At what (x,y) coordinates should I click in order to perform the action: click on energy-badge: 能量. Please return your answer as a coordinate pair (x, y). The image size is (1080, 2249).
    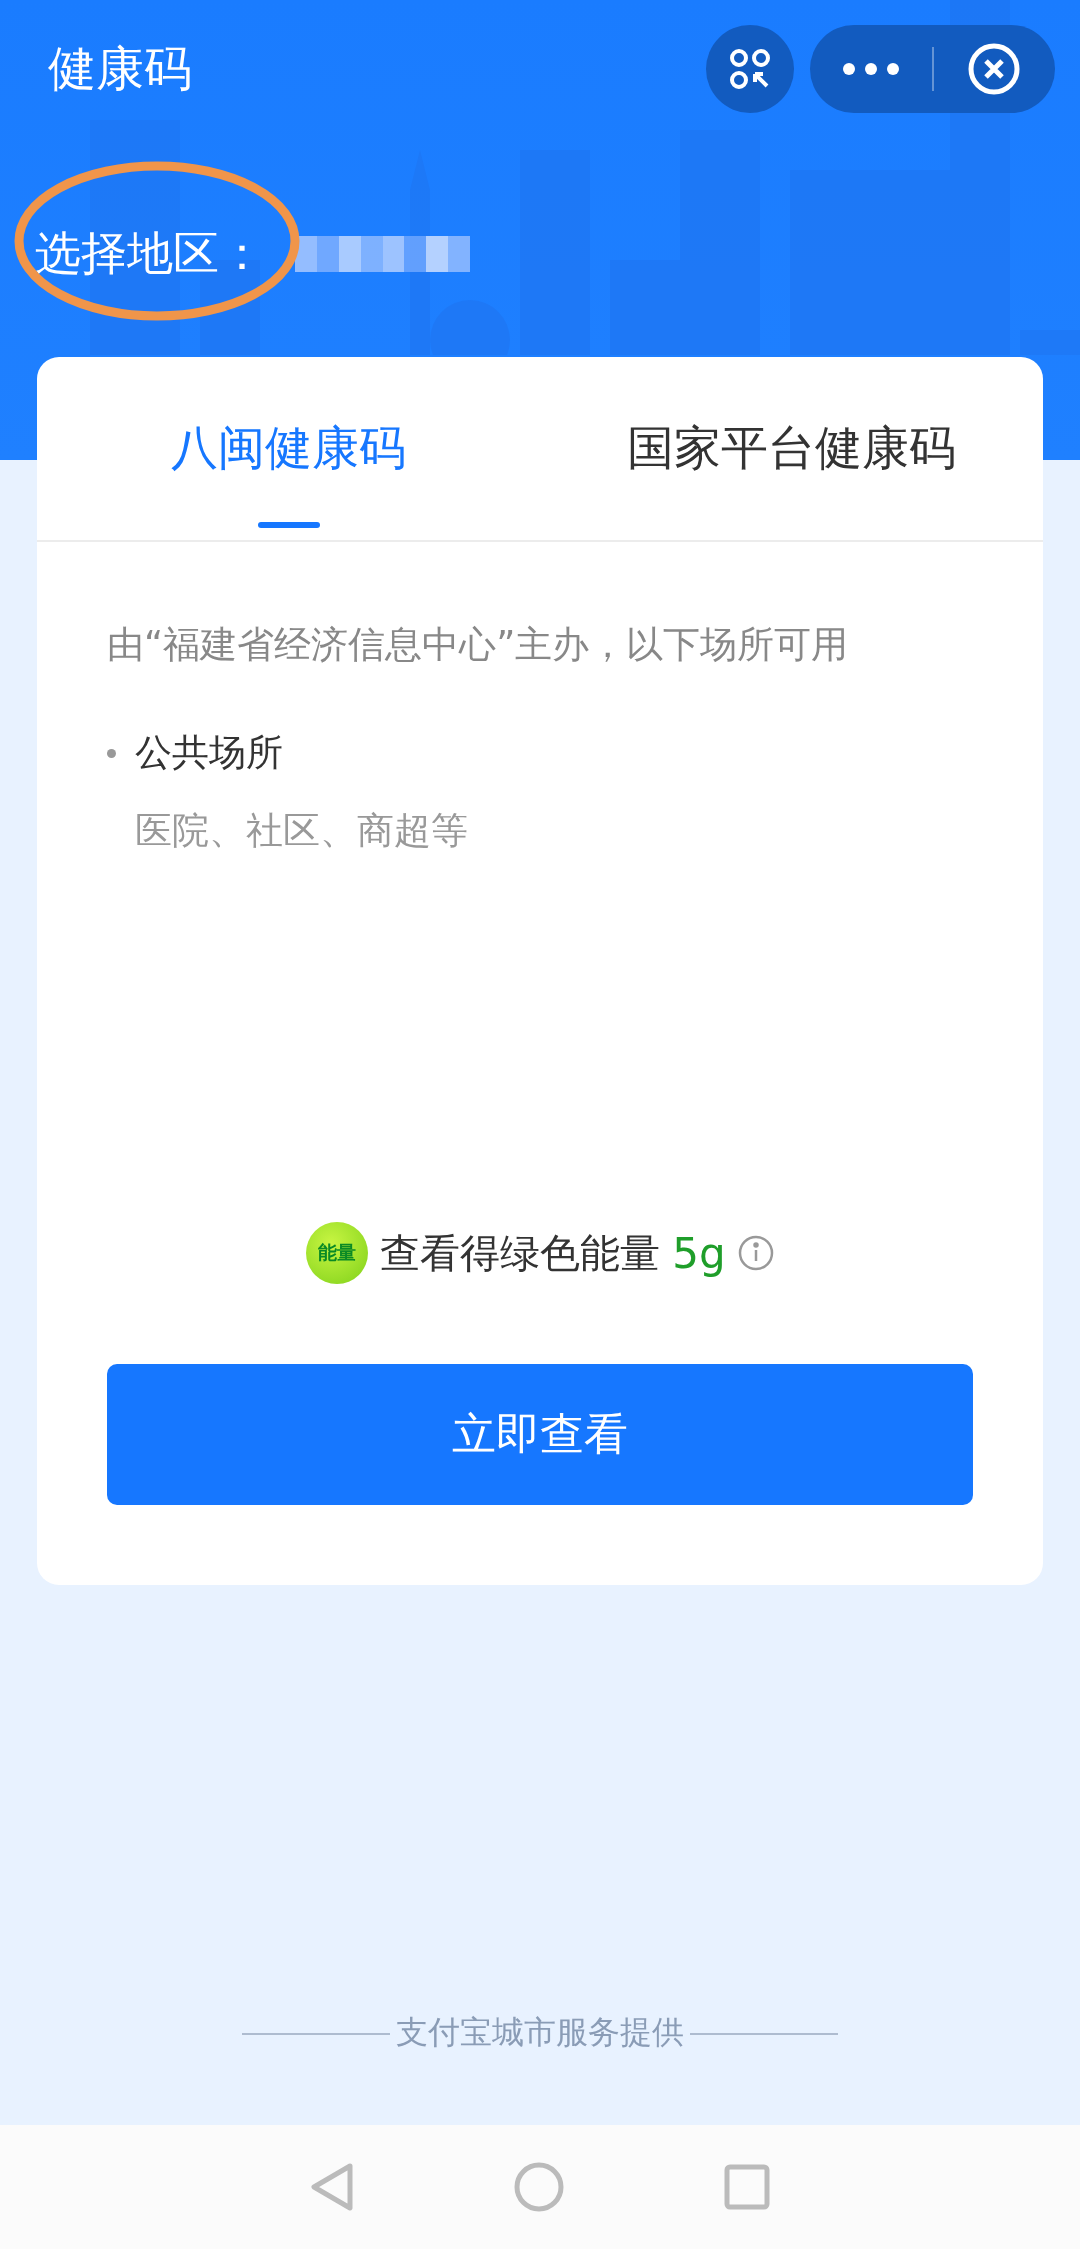
    Looking at the image, I should click on (337, 1253).